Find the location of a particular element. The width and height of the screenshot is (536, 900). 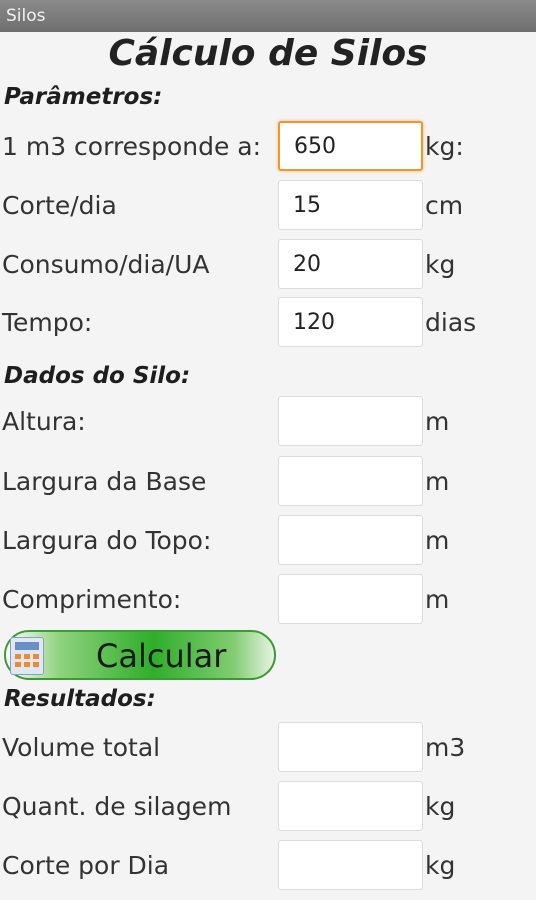

volume-total-output is located at coordinates (350, 747).